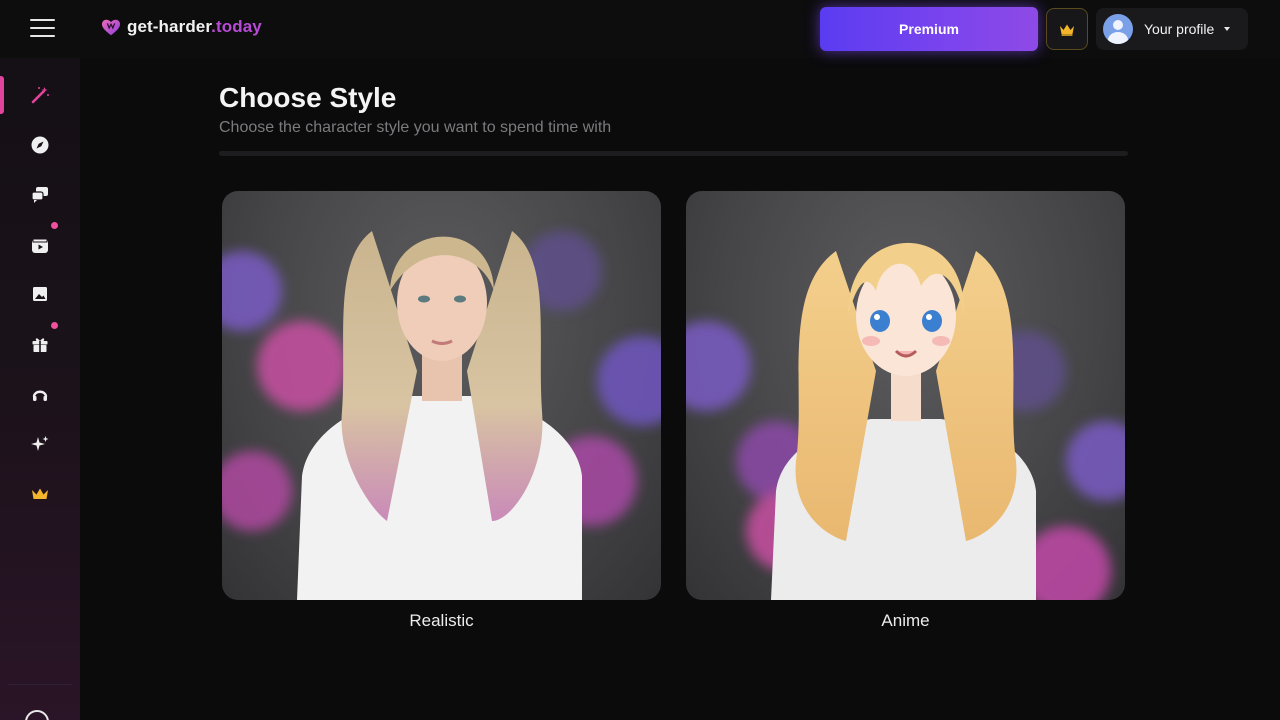 This screenshot has height=720, width=1280. I want to click on sparkles-icon, so click(40, 443).